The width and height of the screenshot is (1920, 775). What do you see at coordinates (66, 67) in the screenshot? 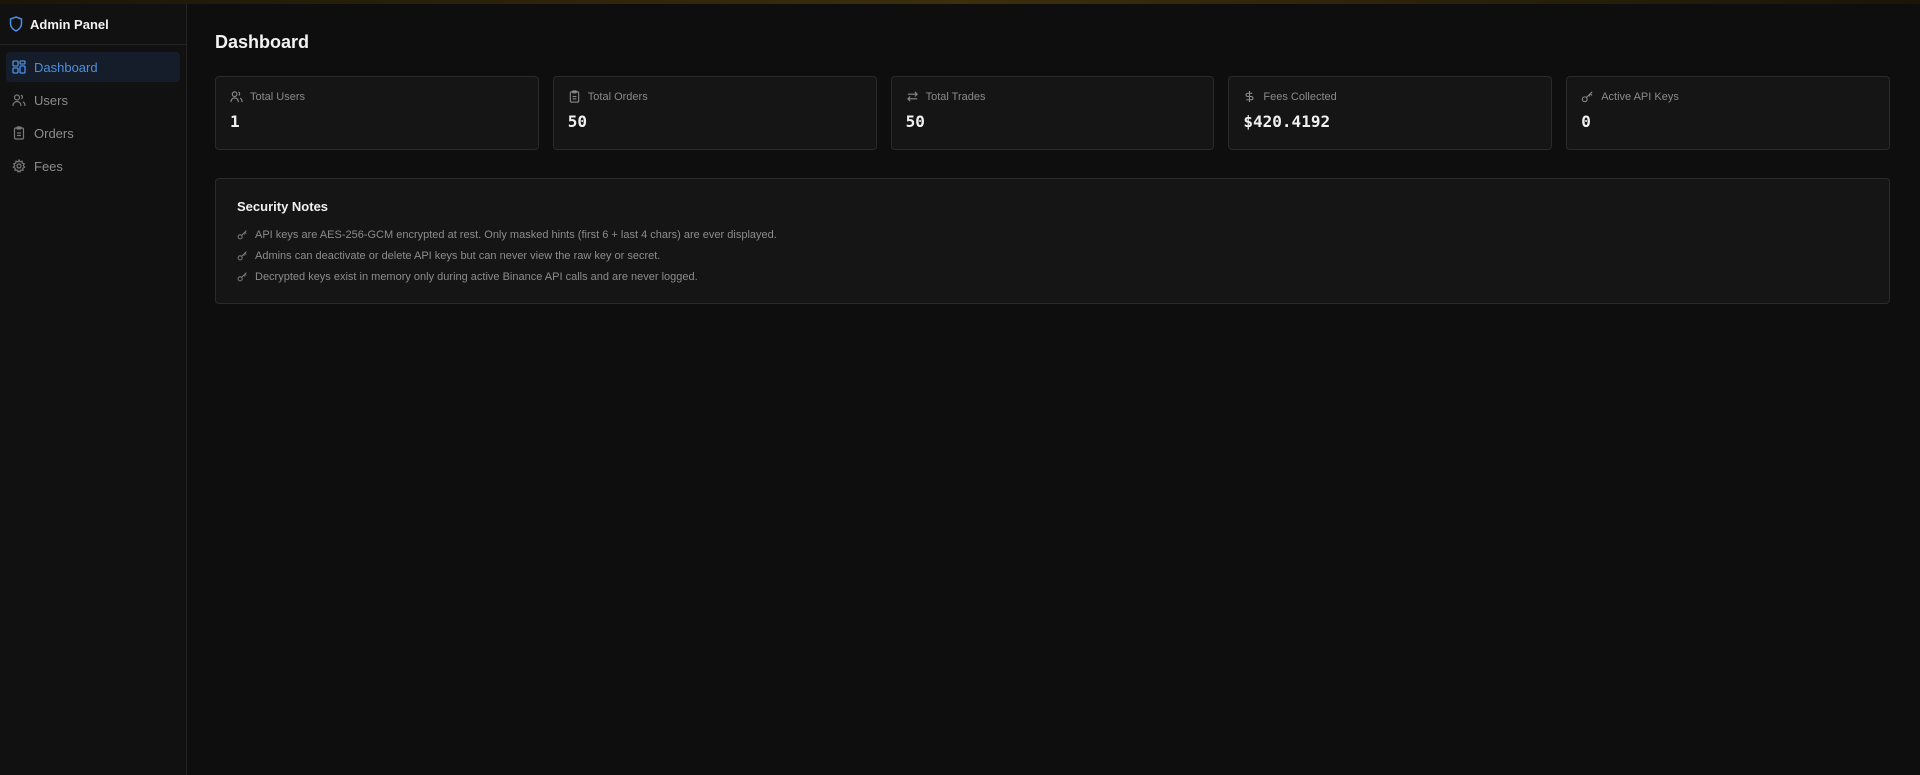
I see `sidebar-item-label: Dashboard` at bounding box center [66, 67].